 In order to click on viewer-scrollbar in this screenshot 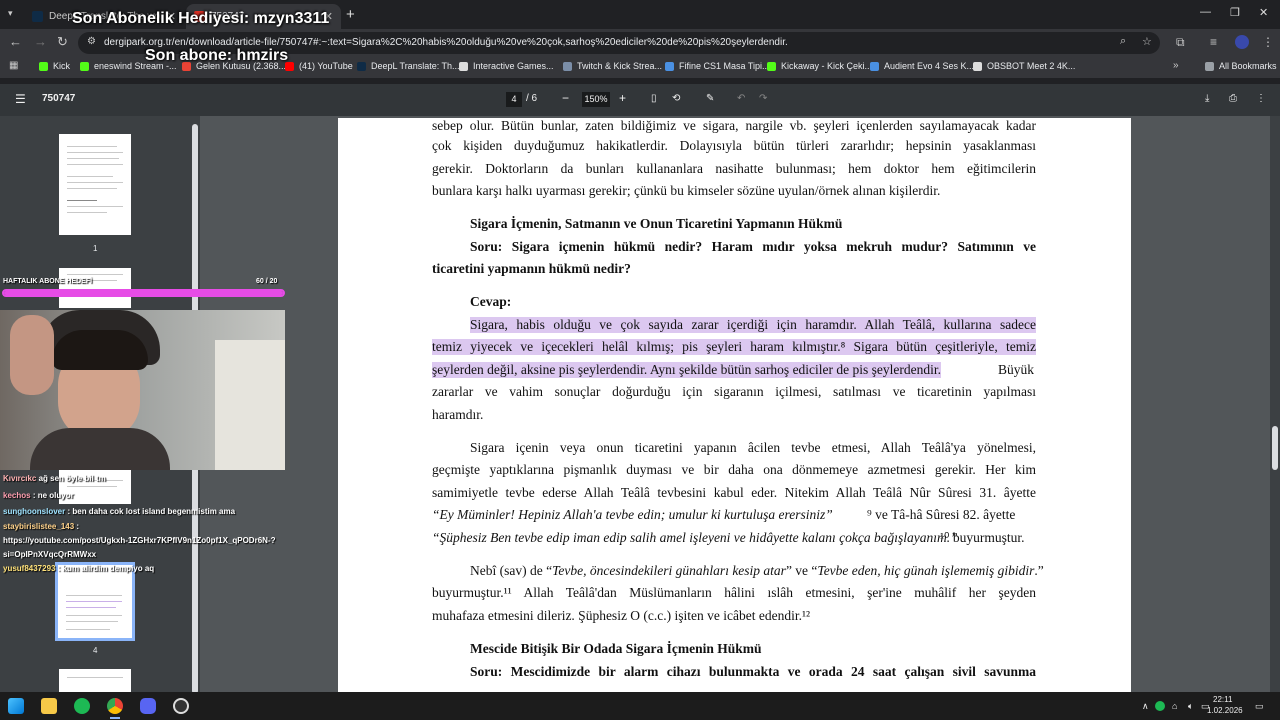, I will do `click(1275, 404)`.